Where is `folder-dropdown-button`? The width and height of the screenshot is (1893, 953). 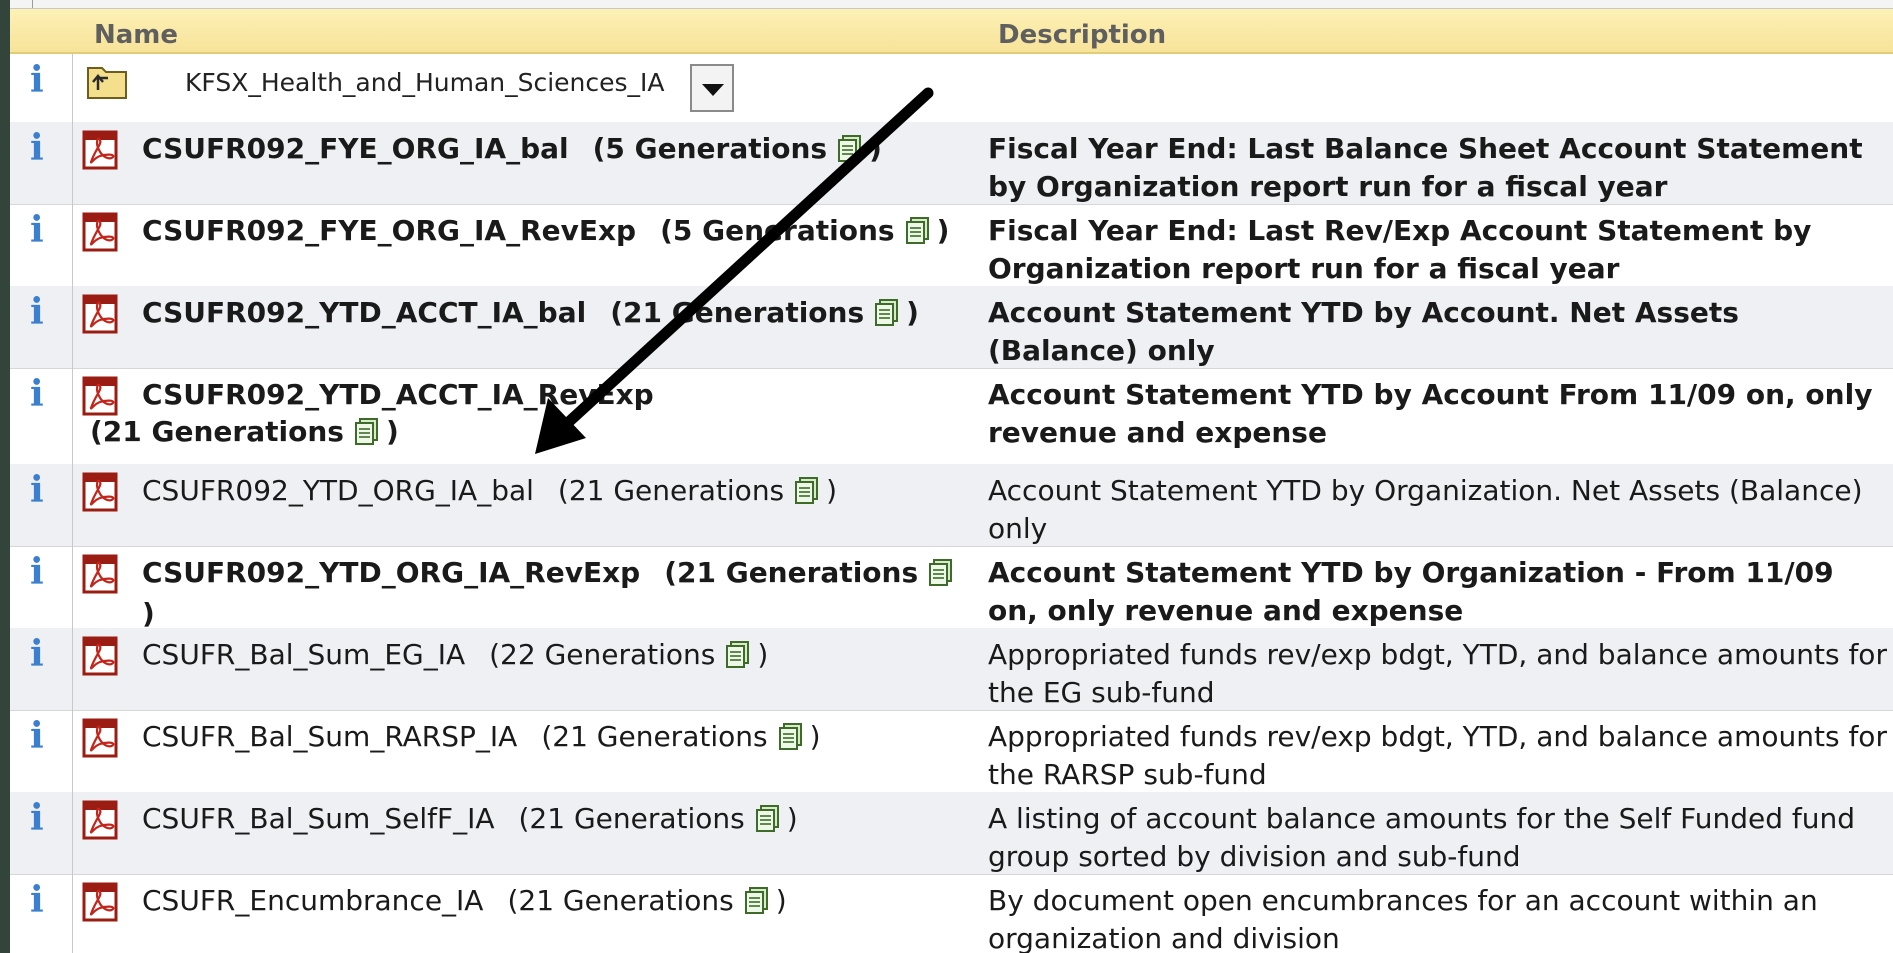
folder-dropdown-button is located at coordinates (712, 88).